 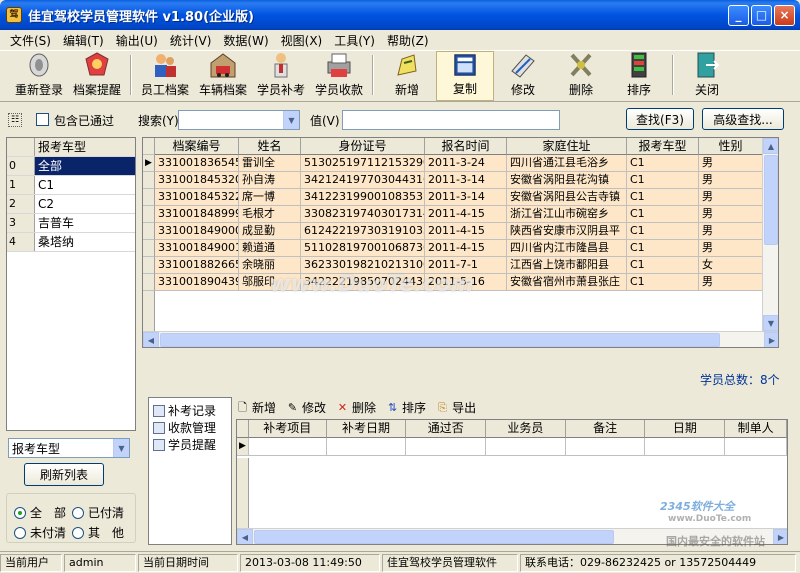 I want to click on table-cell: 赖道通, so click(x=270, y=248).